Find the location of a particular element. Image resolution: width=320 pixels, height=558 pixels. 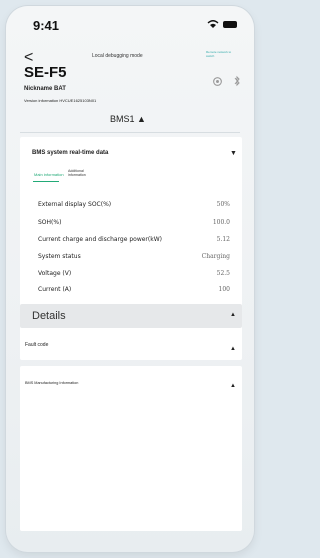

realtime-title: BMS system real-time data is located at coordinates (70, 153).